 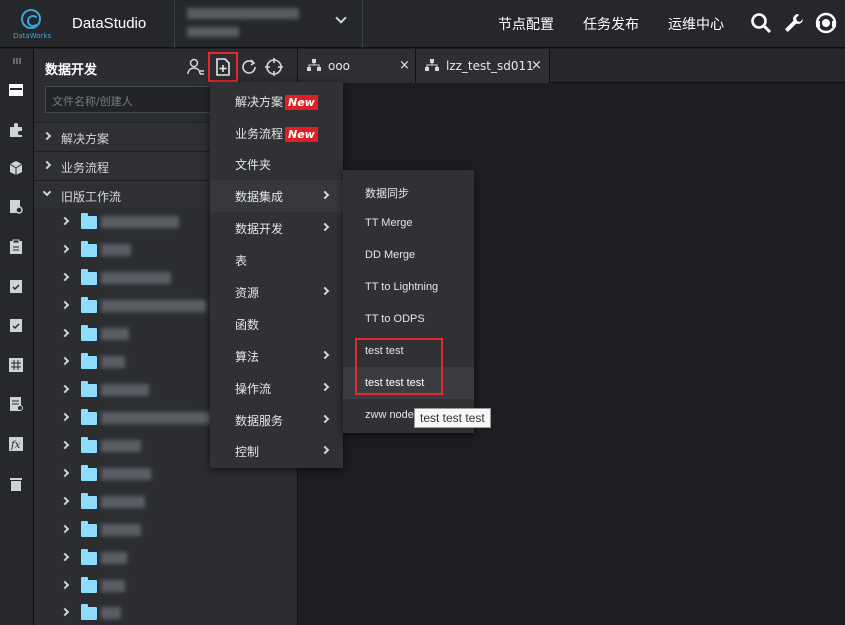 What do you see at coordinates (761, 23) in the screenshot?
I see `search-icon` at bounding box center [761, 23].